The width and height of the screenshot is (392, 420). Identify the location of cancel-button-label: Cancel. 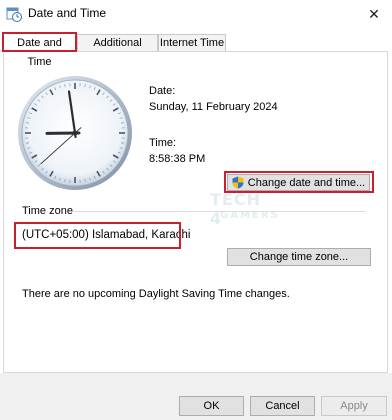
(282, 406).